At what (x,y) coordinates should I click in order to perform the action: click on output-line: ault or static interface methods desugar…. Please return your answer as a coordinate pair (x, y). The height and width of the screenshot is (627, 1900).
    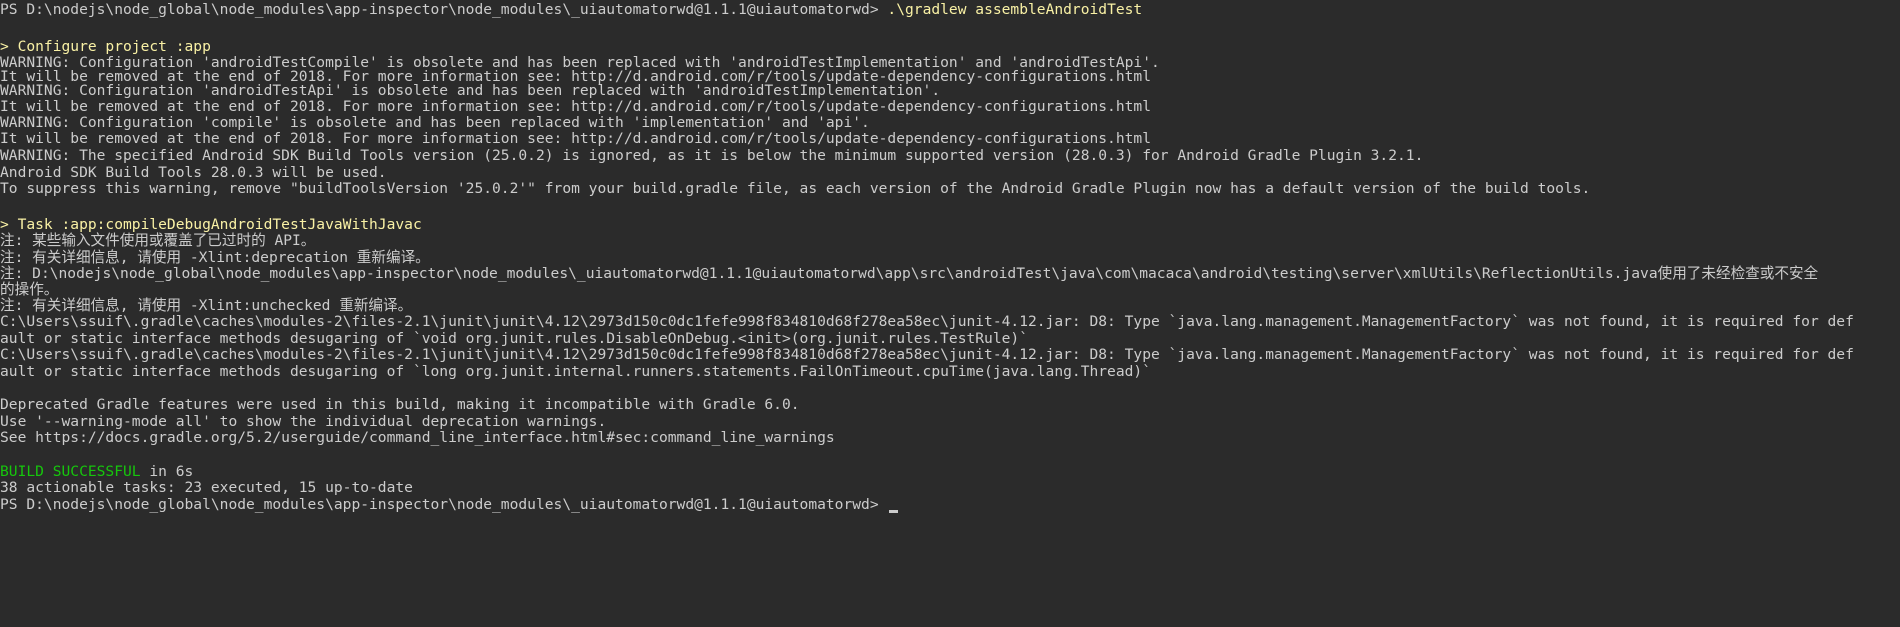
    Looking at the image, I should click on (575, 371).